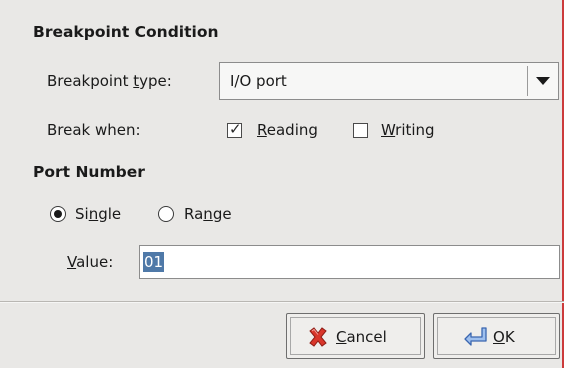  What do you see at coordinates (543, 81) in the screenshot?
I see `dropdown-arrow-icon` at bounding box center [543, 81].